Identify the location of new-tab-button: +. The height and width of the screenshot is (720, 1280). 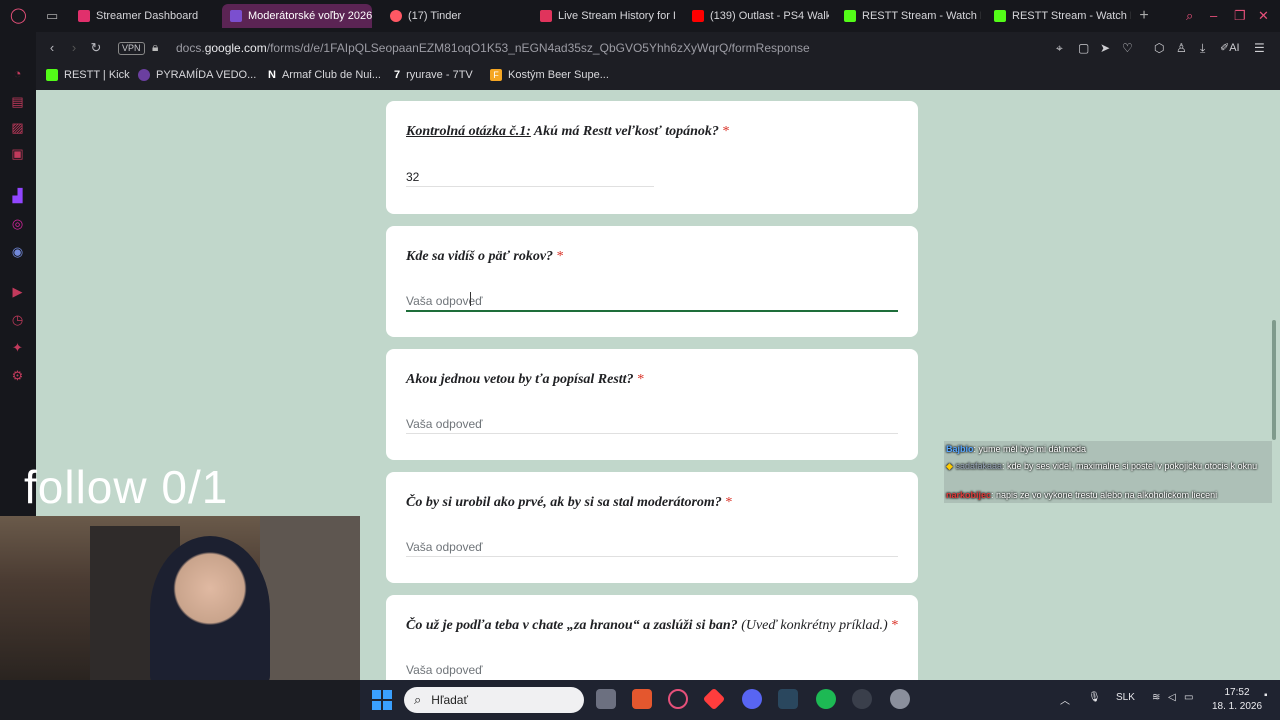
(1144, 16).